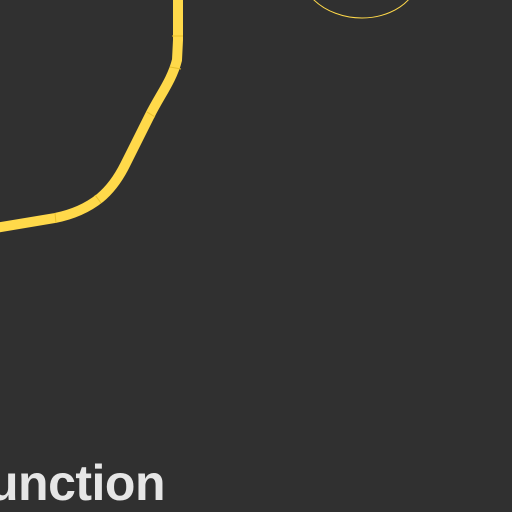 This screenshot has width=512, height=512. What do you see at coordinates (83, 483) in the screenshot?
I see `place-label: unction` at bounding box center [83, 483].